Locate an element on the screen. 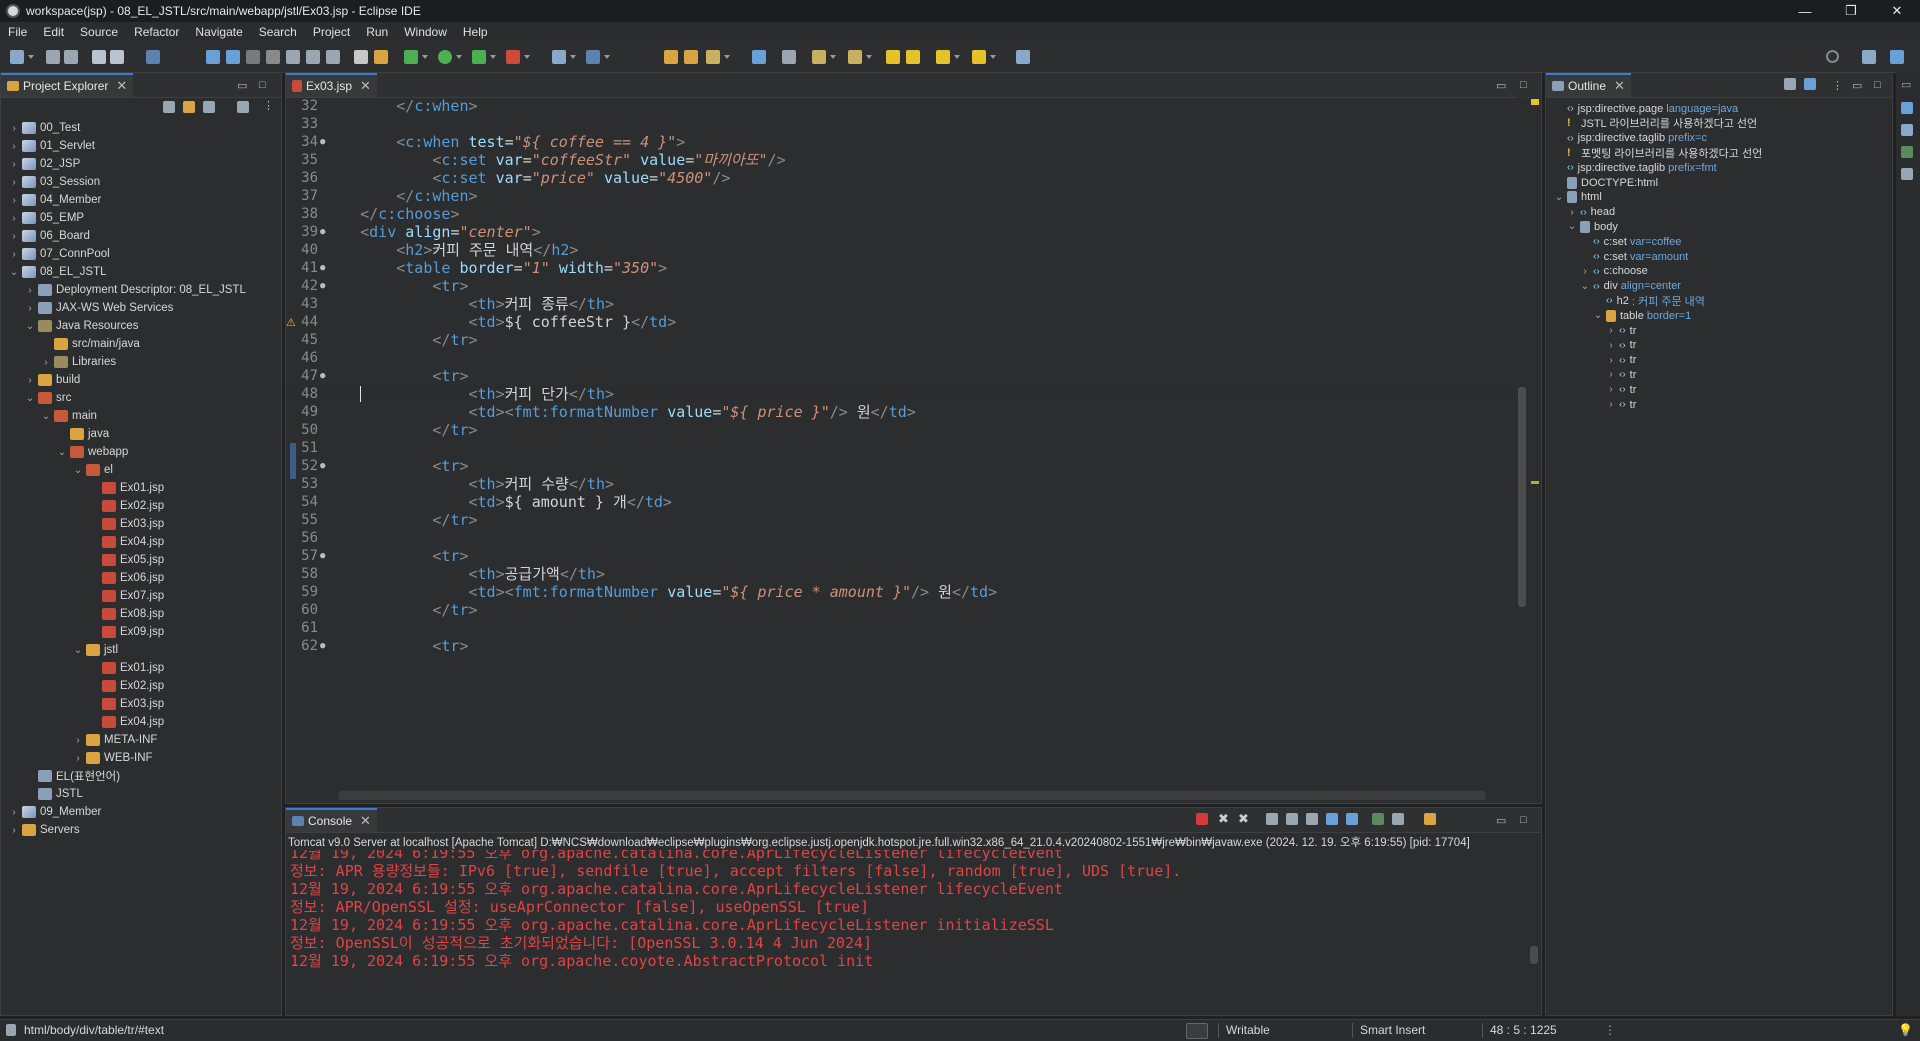  forward-nav-icon is located at coordinates (979, 57).